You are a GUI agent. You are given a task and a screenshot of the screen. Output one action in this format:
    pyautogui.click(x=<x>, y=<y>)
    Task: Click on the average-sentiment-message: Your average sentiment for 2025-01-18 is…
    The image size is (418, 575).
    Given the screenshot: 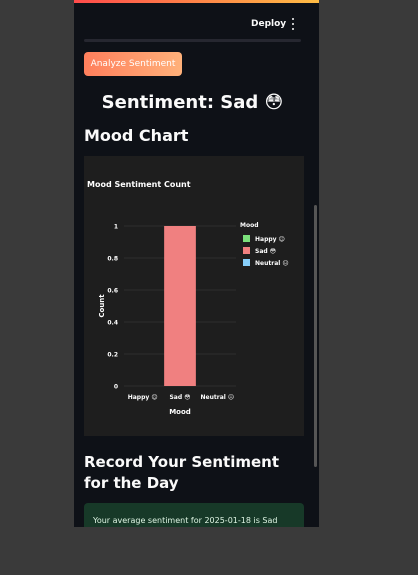 What is the action you would take?
    pyautogui.click(x=185, y=520)
    